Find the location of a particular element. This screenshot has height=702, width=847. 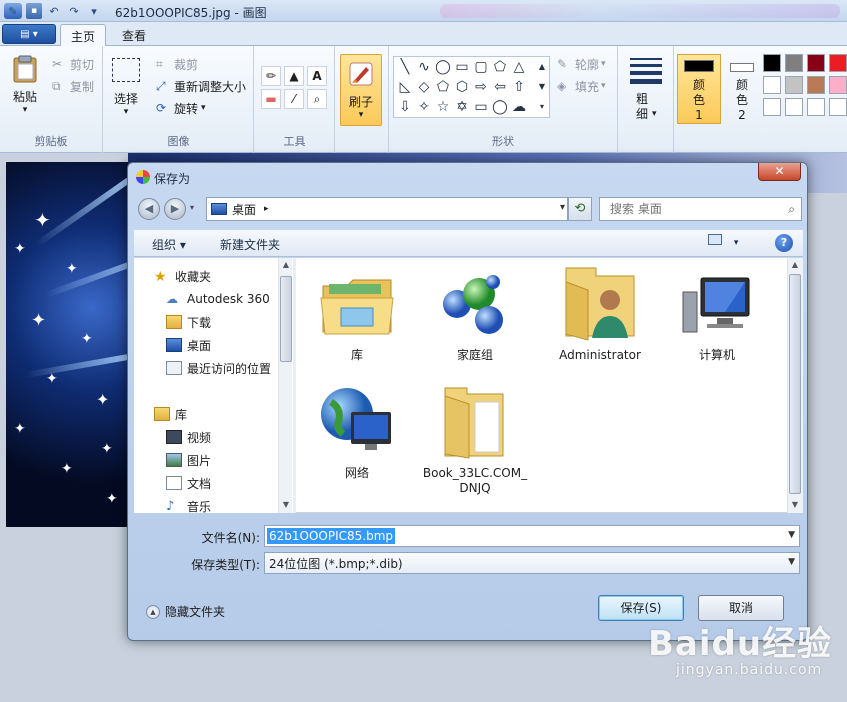

forward-arrow-icon: ▶ is located at coordinates (175, 209).